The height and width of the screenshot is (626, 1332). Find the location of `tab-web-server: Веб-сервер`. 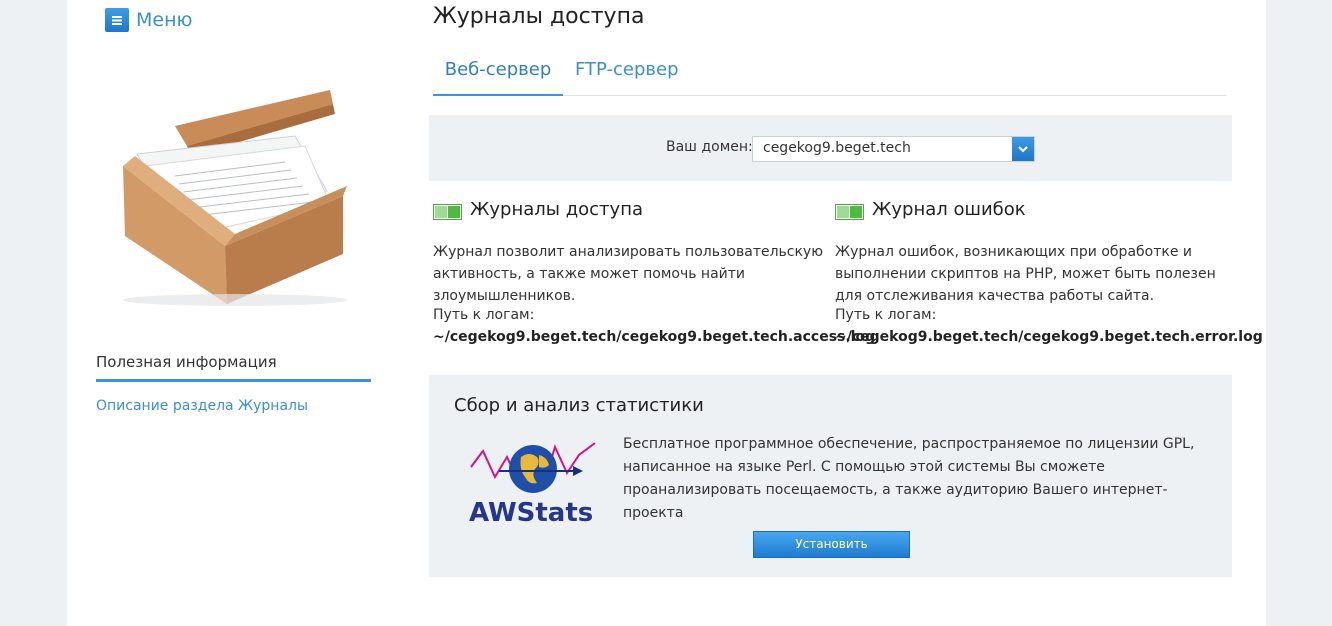

tab-web-server: Веб-сервер is located at coordinates (498, 75).